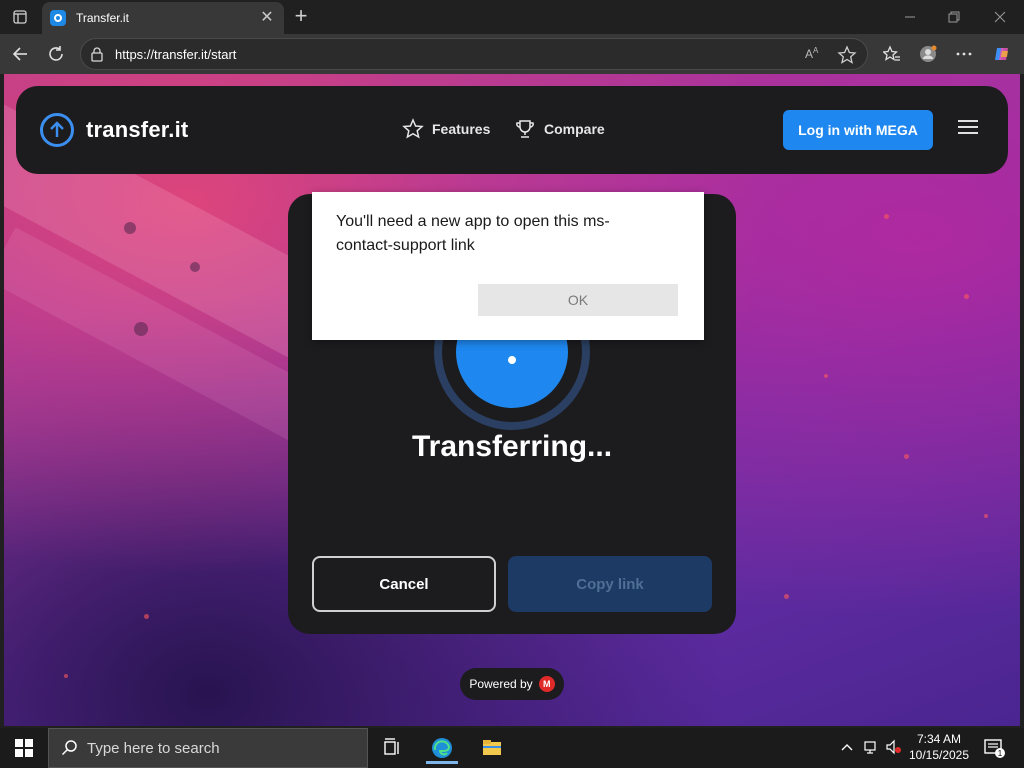 Image resolution: width=1024 pixels, height=768 pixels. What do you see at coordinates (910, 17) in the screenshot?
I see `minimize-icon` at bounding box center [910, 17].